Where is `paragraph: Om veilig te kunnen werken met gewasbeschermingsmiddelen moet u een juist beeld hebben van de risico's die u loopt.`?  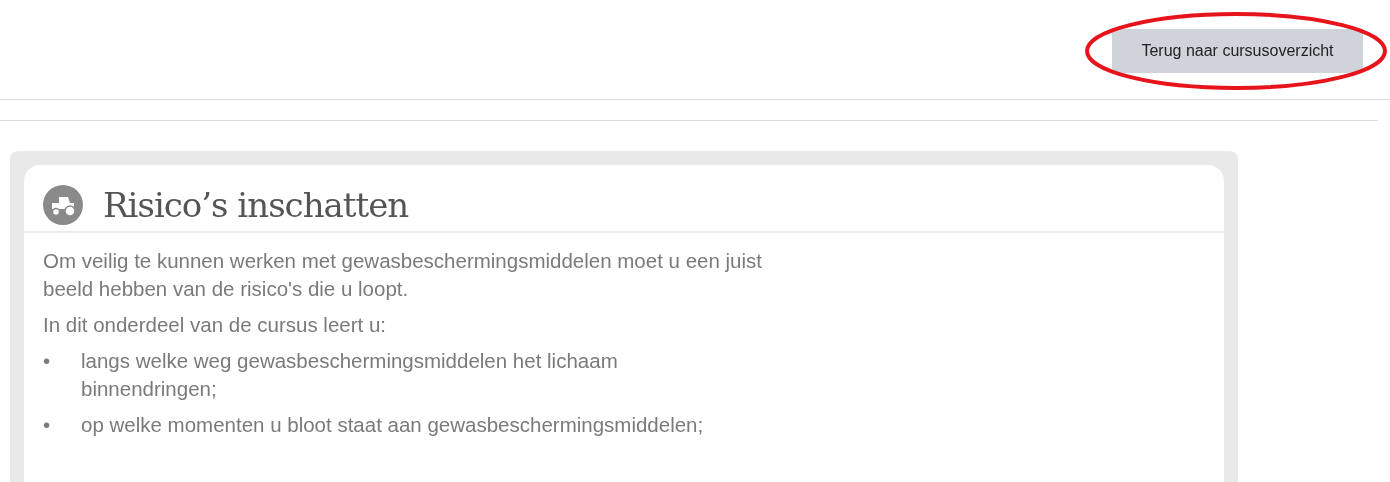
paragraph: Om veilig te kunnen werken met gewasbeschermingsmiddelen moet u een juist beeld hebben van de risico's die u loopt. is located at coordinates (403, 275).